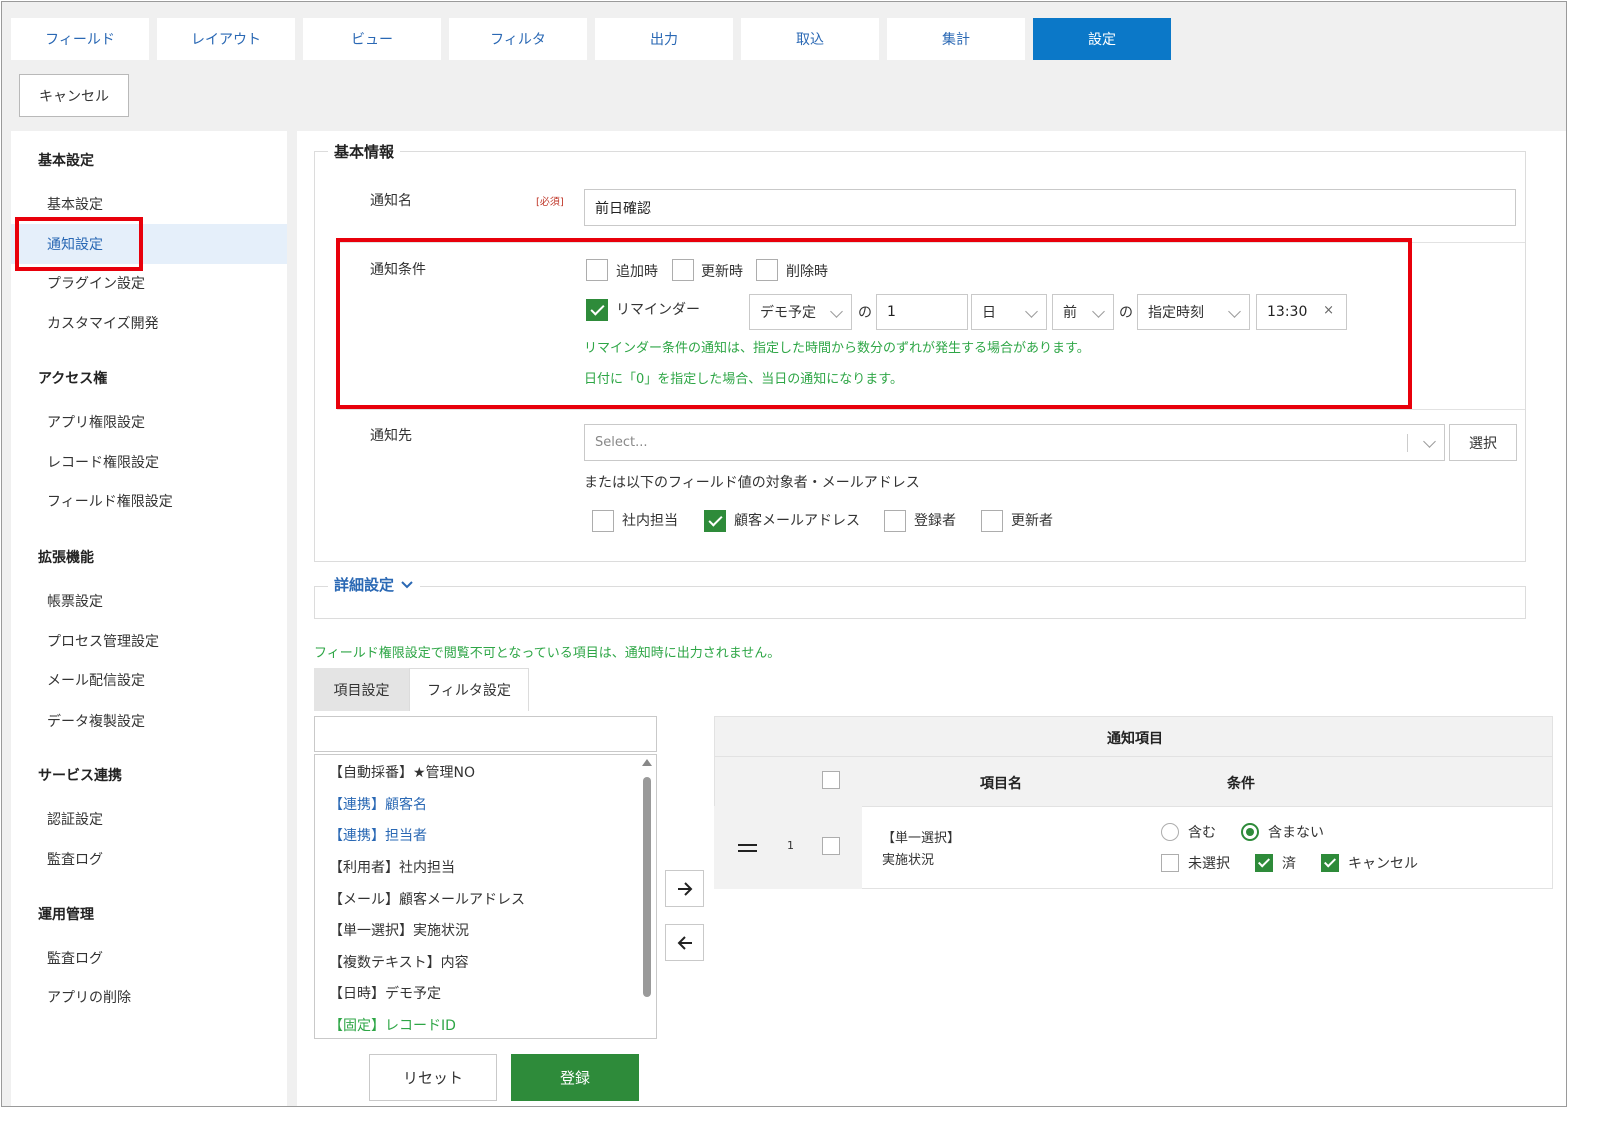  I want to click on move-left-button, so click(684, 942).